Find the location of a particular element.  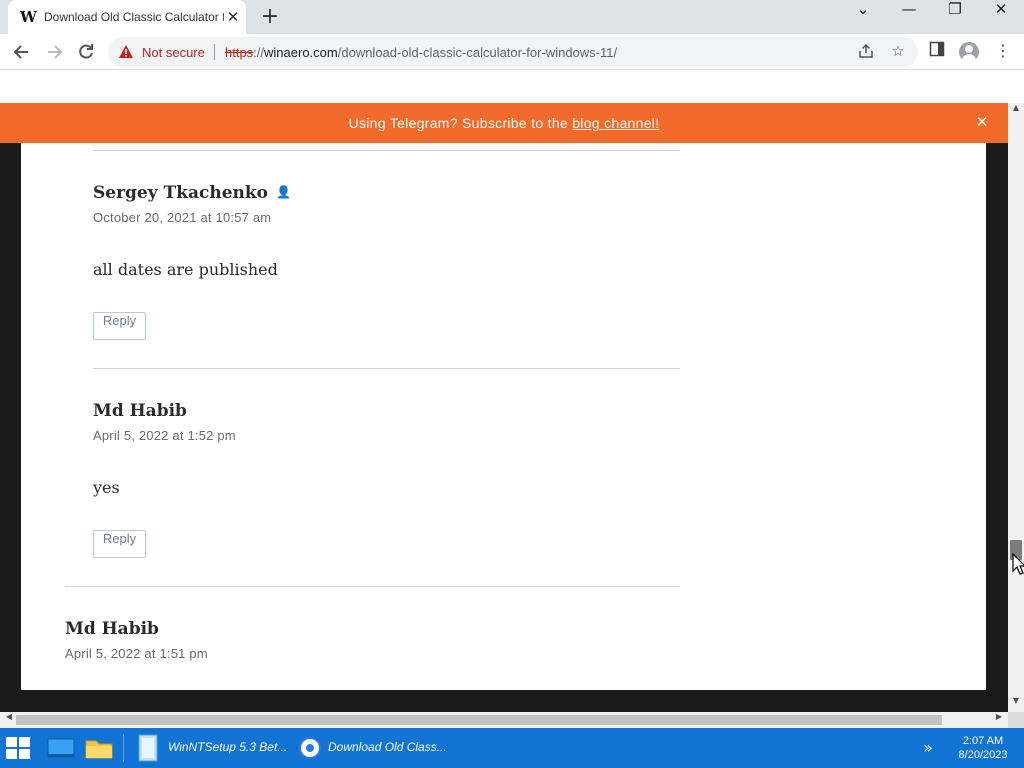

warning-icon is located at coordinates (126, 51).